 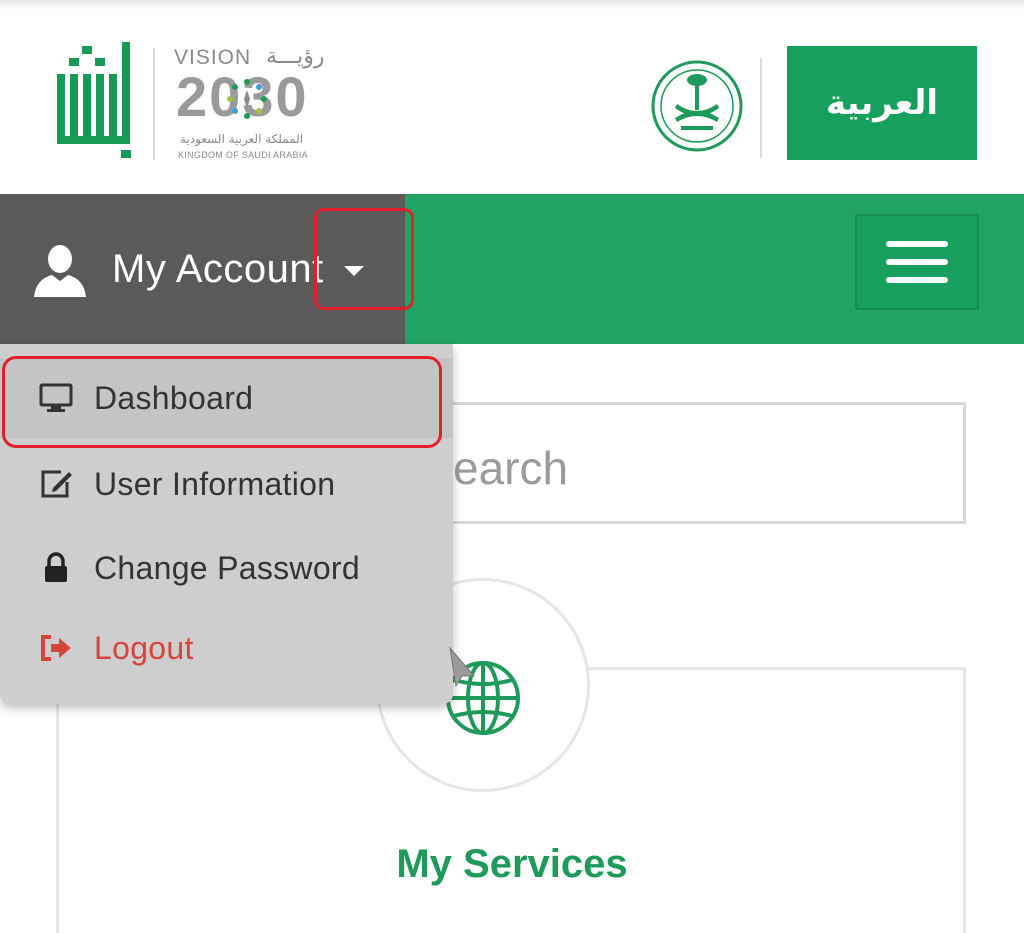 I want to click on dropdown-item-user-information: User Information, so click(x=226, y=484).